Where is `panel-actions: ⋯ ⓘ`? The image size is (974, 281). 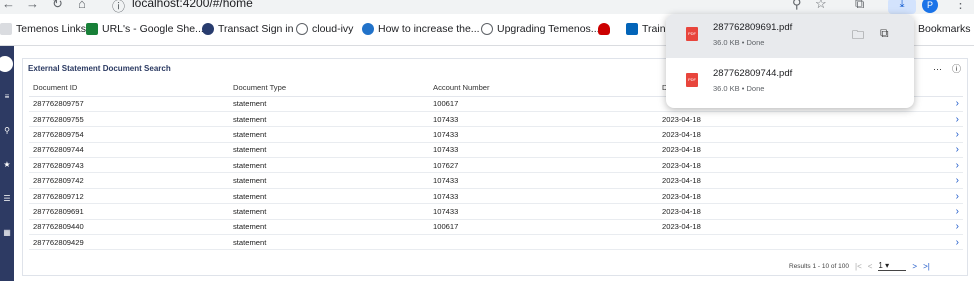
panel-actions: ⋯ ⓘ is located at coordinates (947, 68).